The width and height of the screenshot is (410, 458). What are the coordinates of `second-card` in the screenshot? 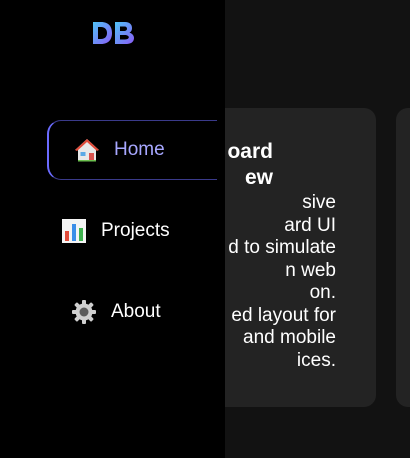 It's located at (403, 257).